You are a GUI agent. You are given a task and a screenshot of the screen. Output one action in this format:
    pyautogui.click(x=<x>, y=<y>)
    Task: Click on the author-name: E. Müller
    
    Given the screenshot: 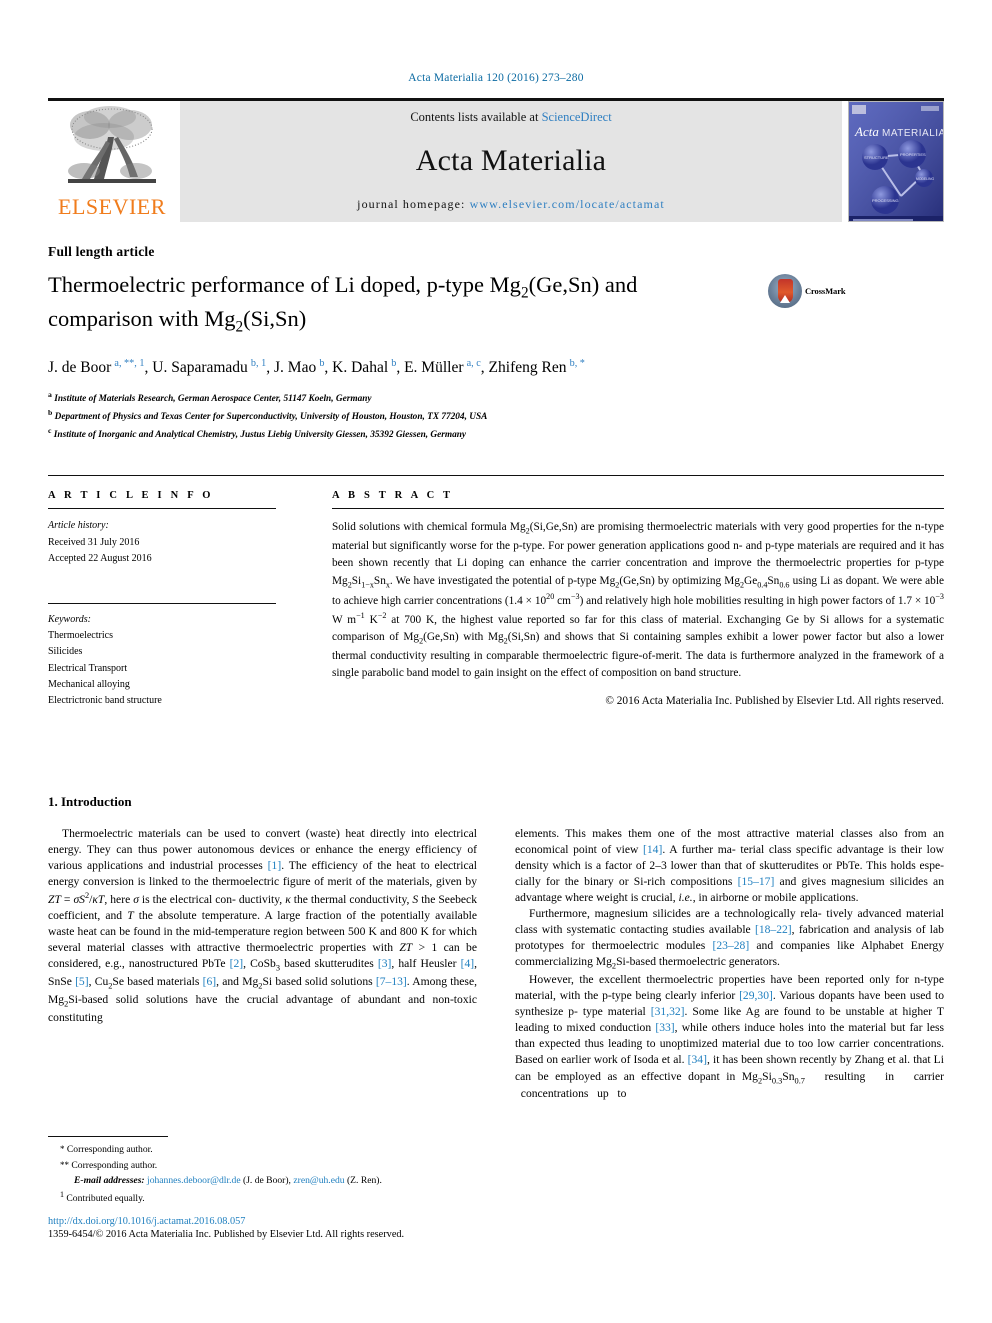 What is the action you would take?
    pyautogui.click(x=434, y=368)
    